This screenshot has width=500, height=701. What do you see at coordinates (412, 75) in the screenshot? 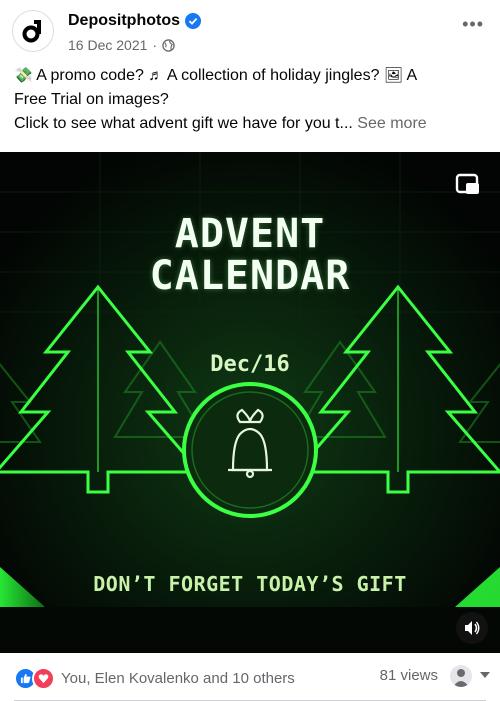
I see `caption-text-1c: A` at bounding box center [412, 75].